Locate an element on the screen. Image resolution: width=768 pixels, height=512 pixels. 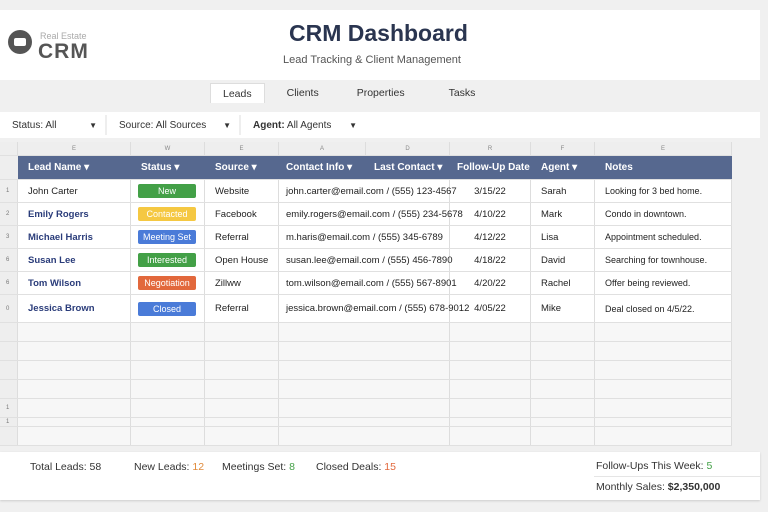
source-filter: Source: All Sources ▼ is located at coordinates (174, 125).